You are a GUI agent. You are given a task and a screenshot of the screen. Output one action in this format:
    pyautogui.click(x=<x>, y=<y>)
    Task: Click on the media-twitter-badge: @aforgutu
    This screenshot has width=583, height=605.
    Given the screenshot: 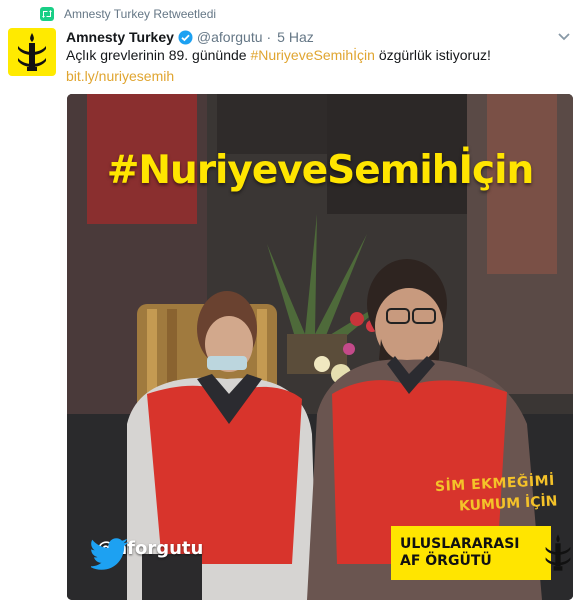 What is the action you would take?
    pyautogui.click(x=147, y=554)
    